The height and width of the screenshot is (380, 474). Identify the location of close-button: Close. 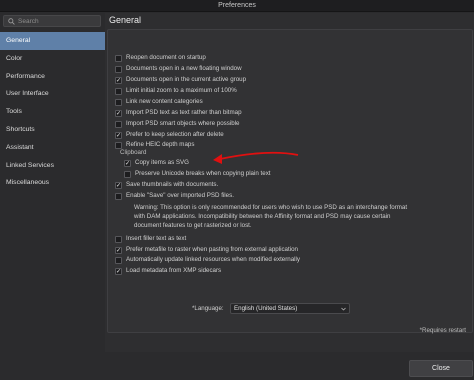
(441, 368).